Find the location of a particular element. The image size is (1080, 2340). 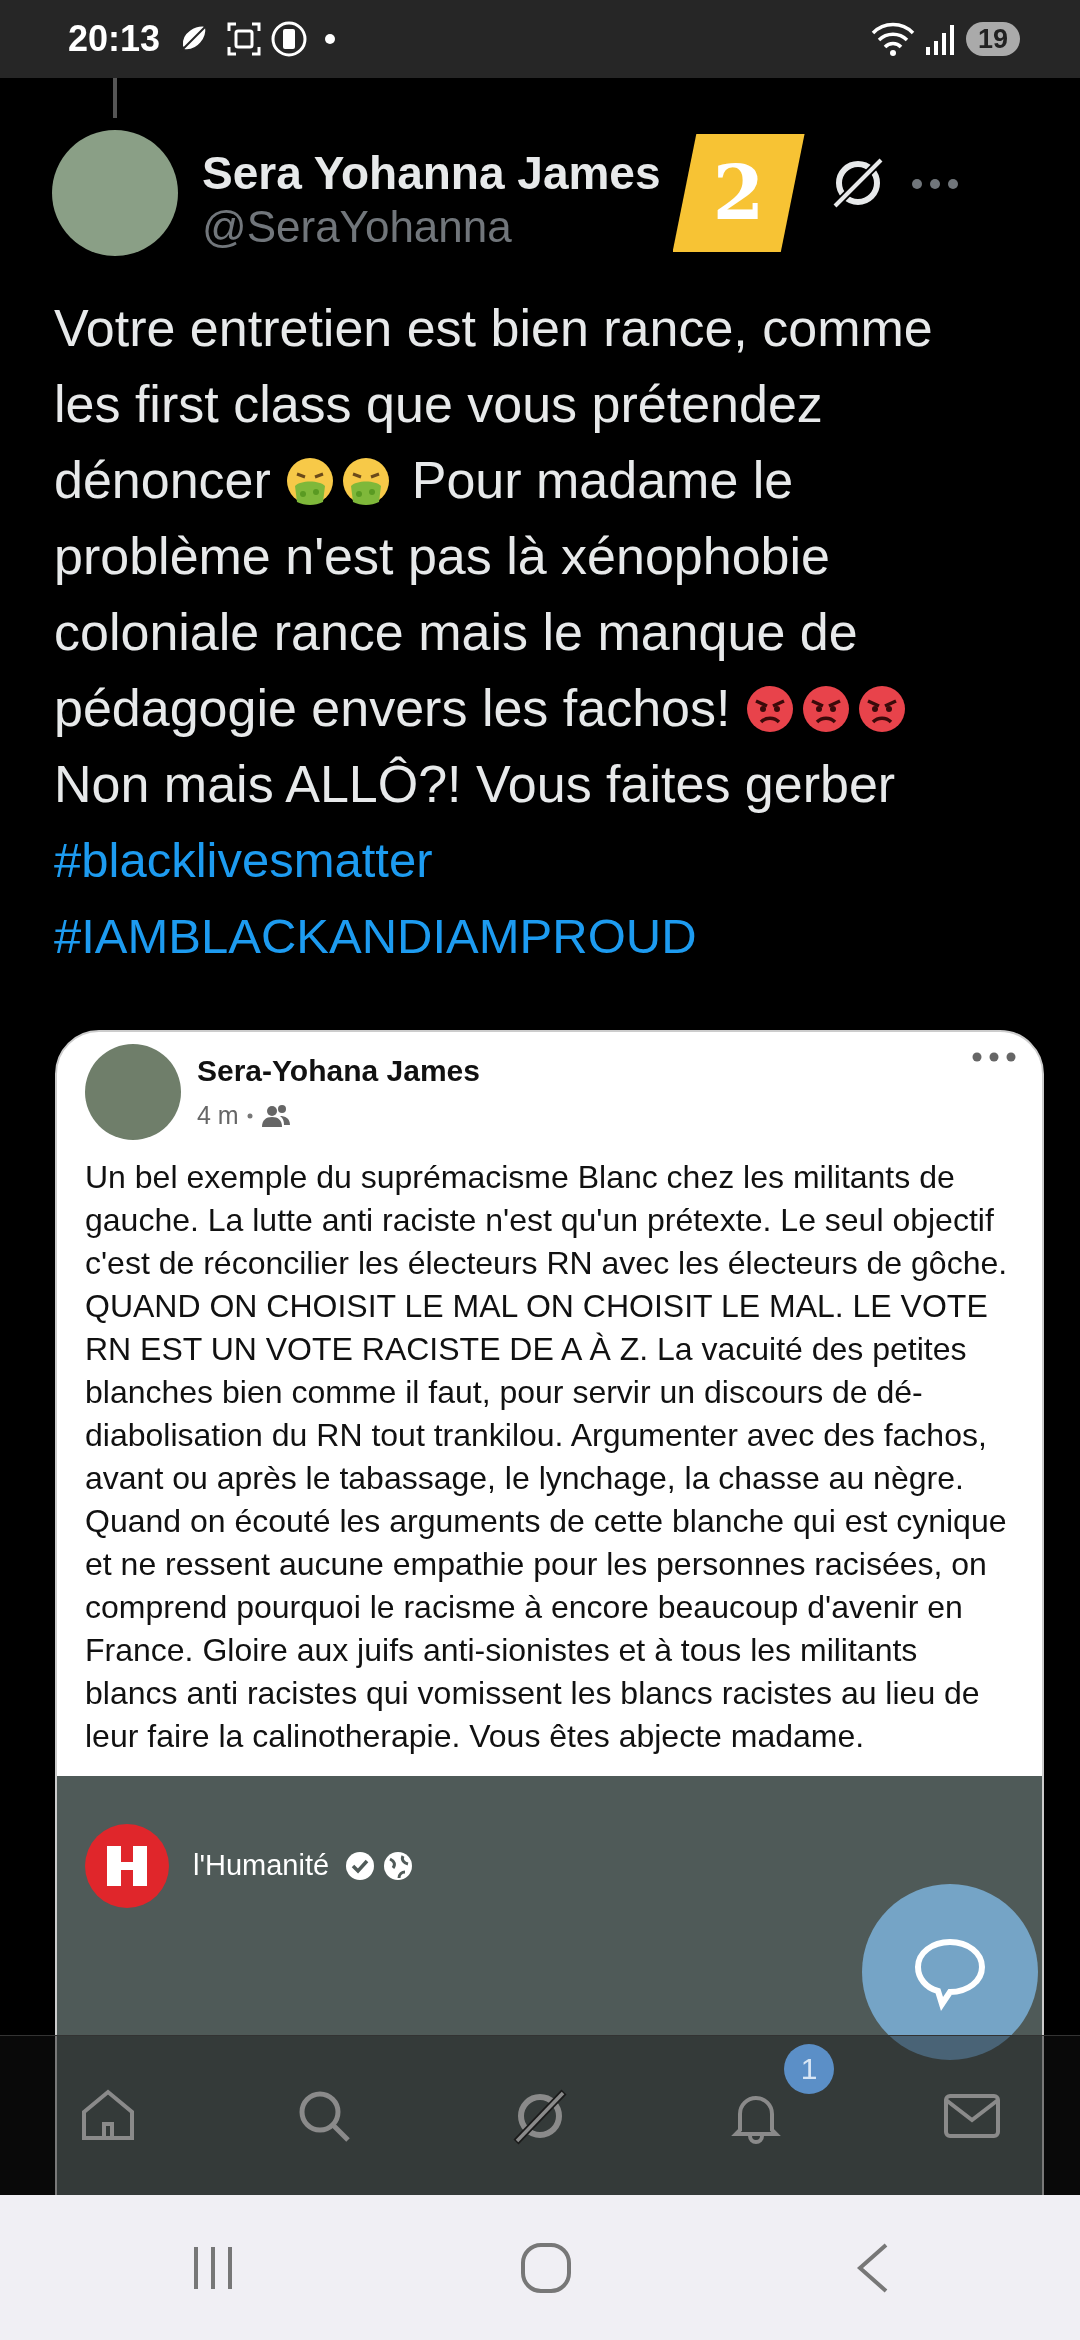

channel-name: l'Humanité is located at coordinates (261, 1866).